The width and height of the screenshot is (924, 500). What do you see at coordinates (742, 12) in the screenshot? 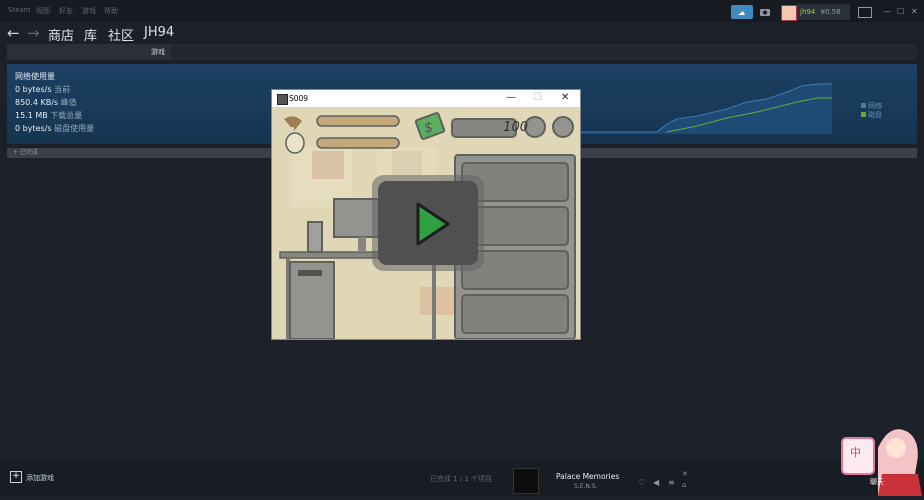
I see `notification-button` at bounding box center [742, 12].